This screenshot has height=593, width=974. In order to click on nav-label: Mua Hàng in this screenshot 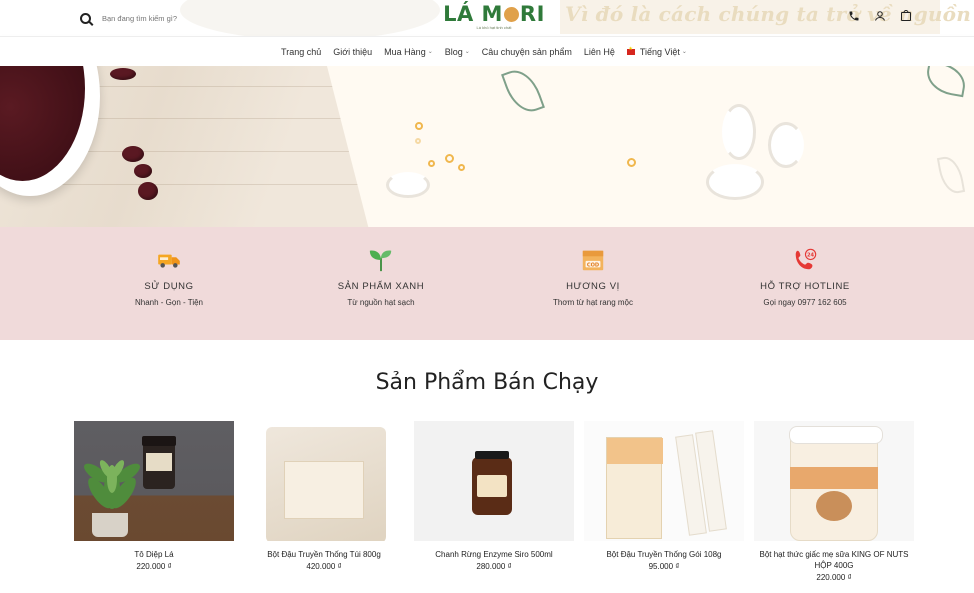, I will do `click(405, 51)`.